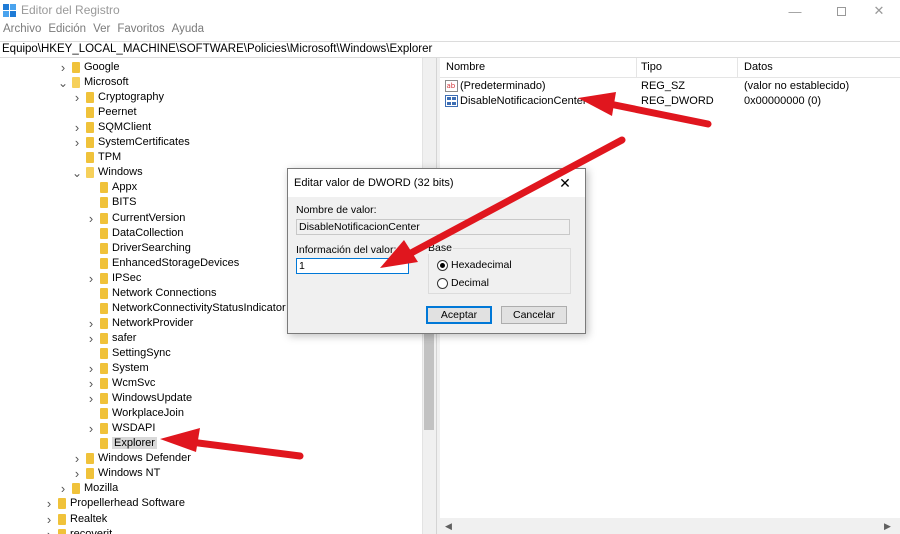  I want to click on window-title: Editor del Registro, so click(70, 10).